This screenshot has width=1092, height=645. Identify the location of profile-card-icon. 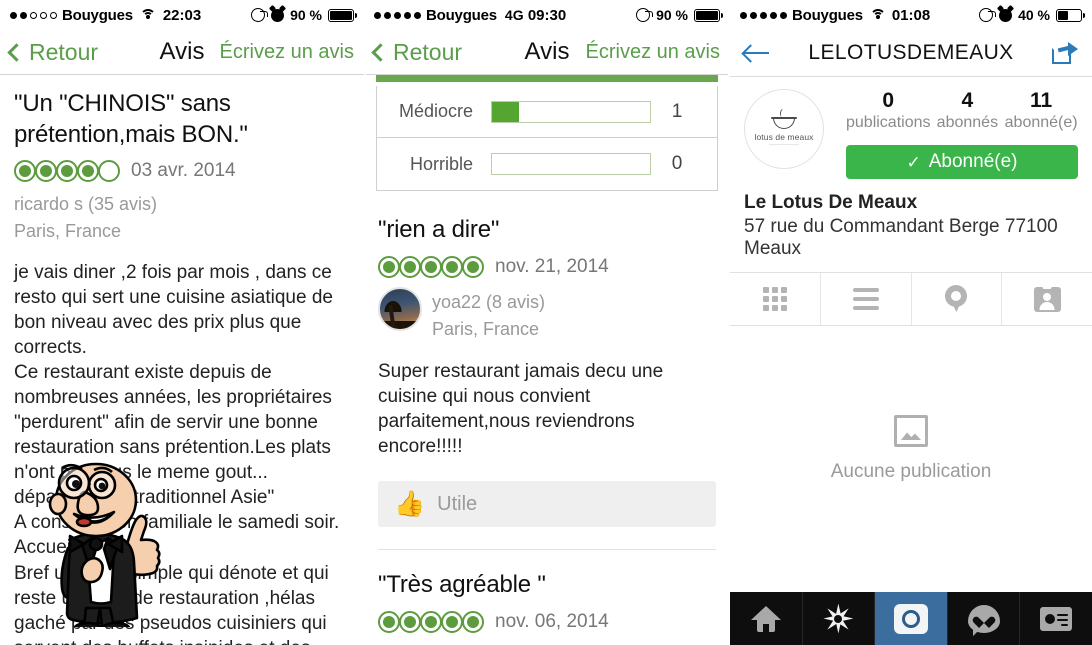
(1056, 618).